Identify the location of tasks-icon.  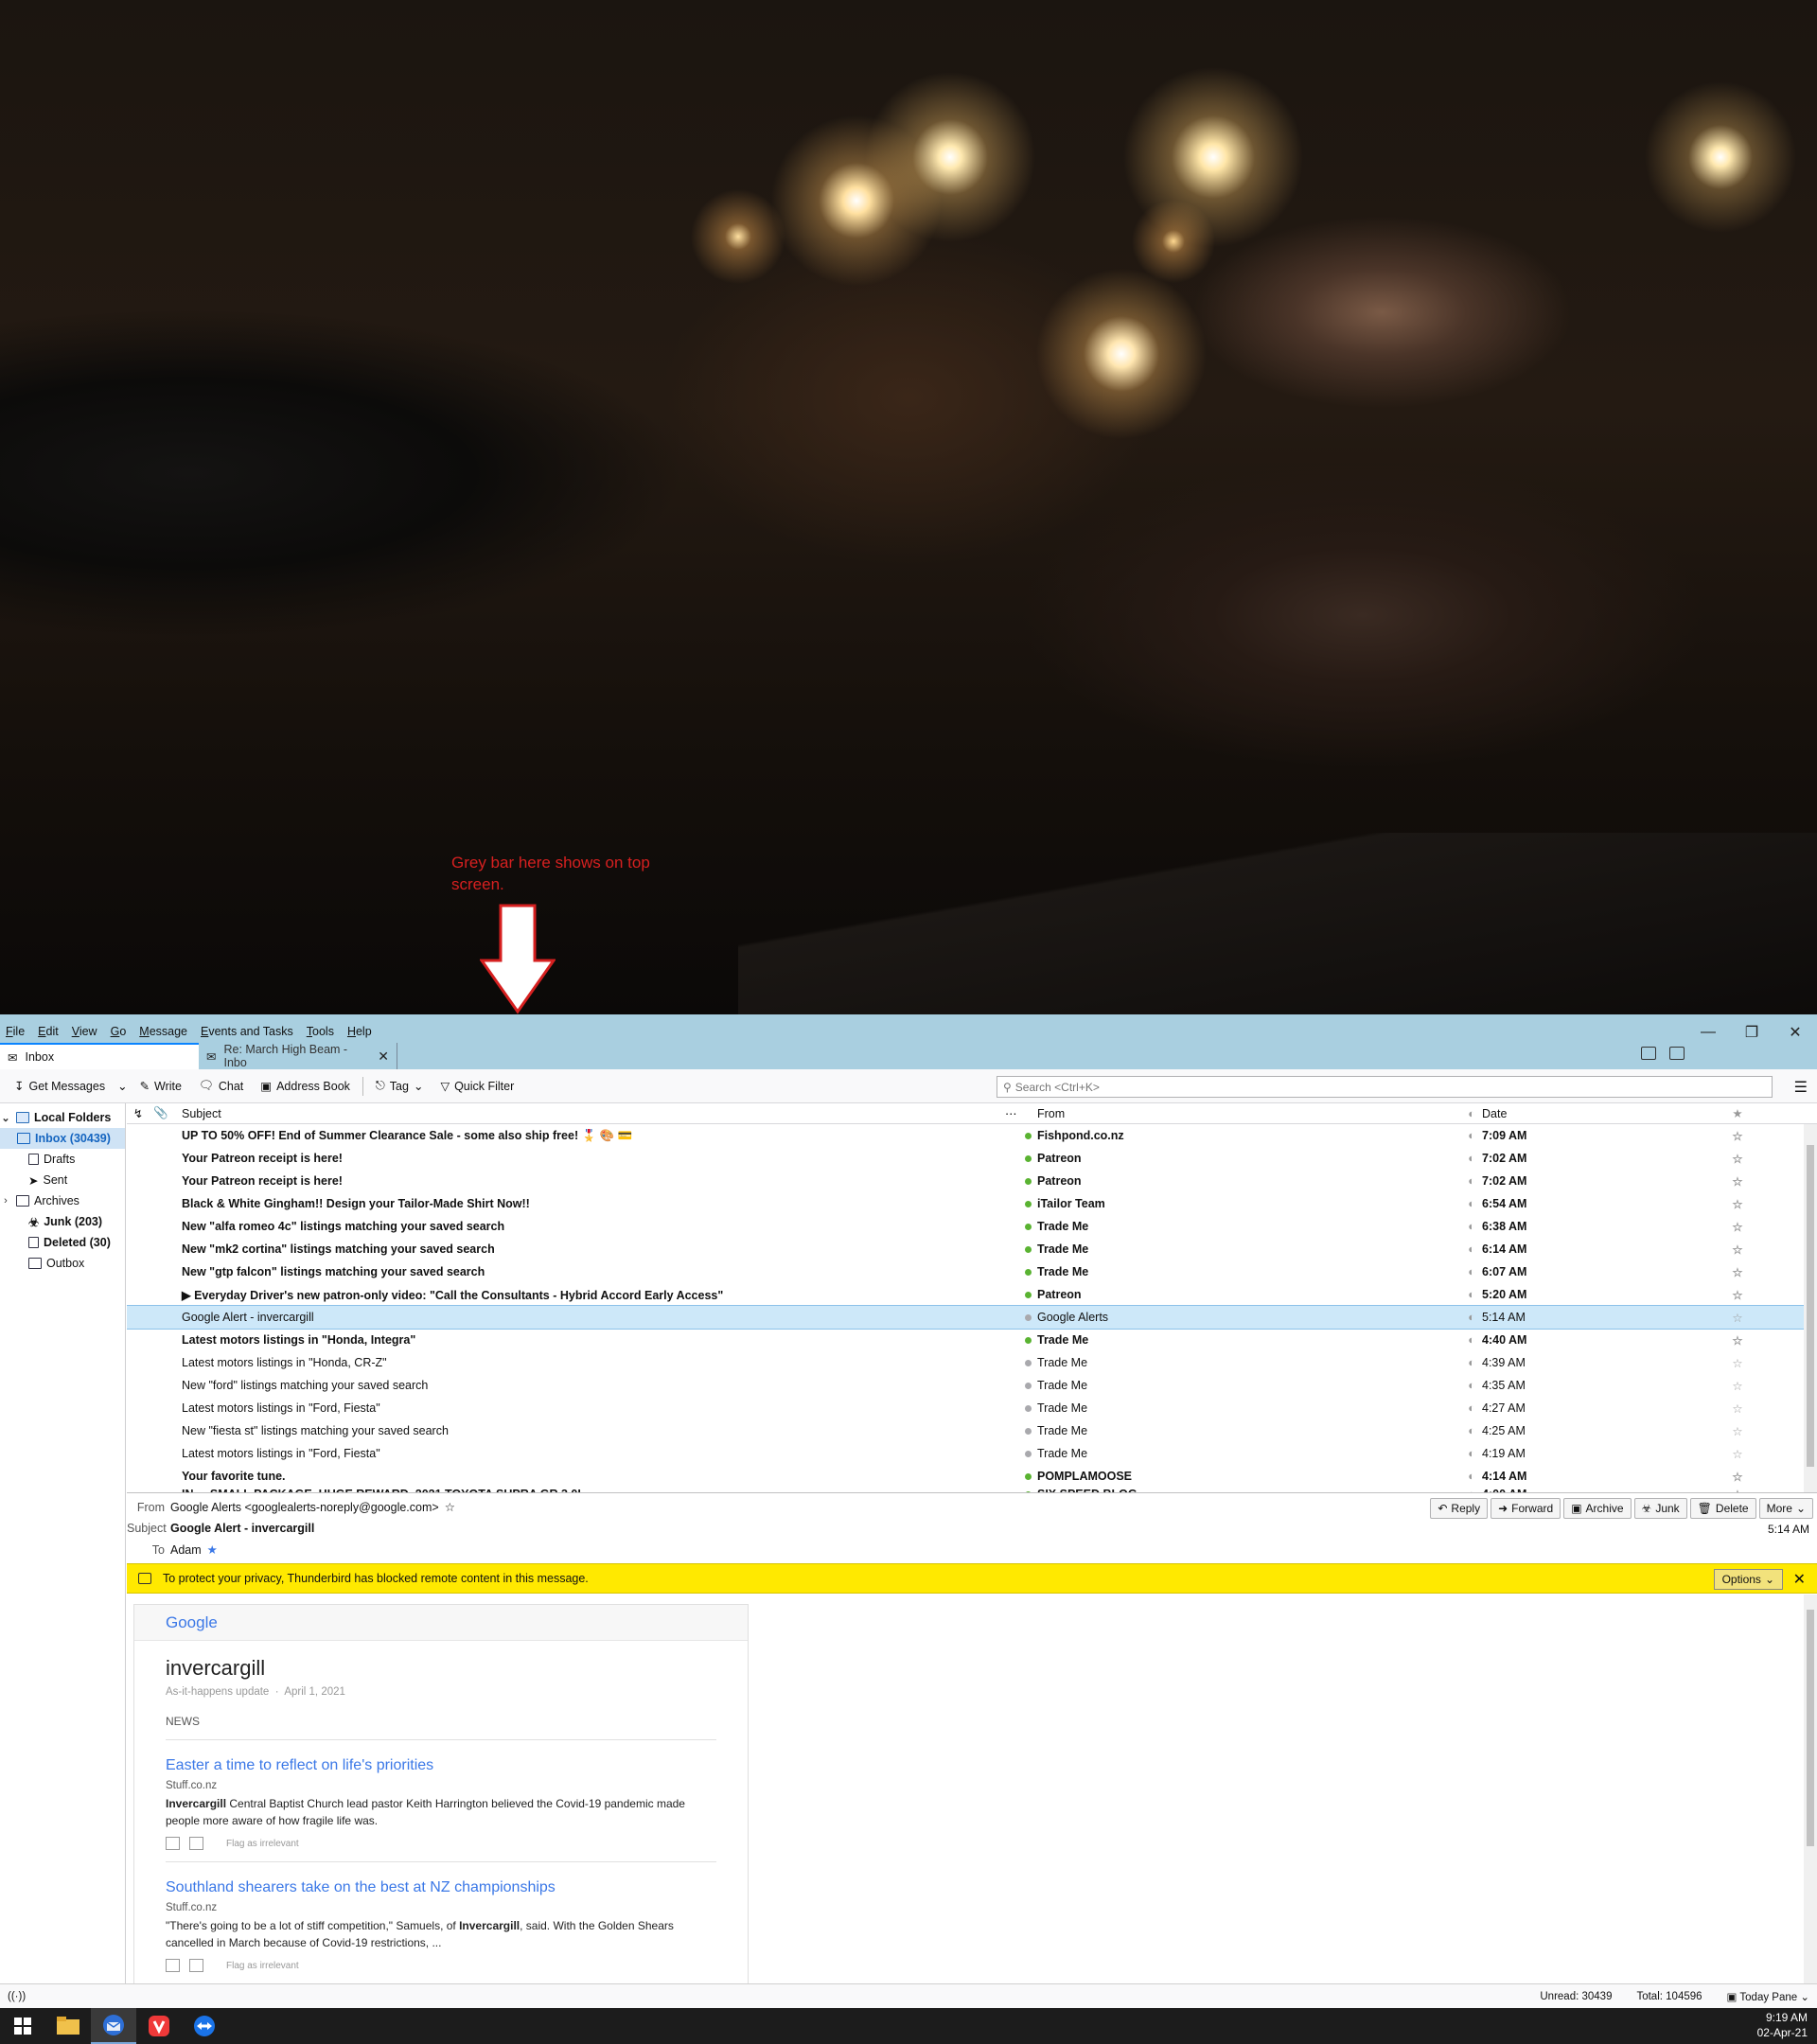
(1677, 1053).